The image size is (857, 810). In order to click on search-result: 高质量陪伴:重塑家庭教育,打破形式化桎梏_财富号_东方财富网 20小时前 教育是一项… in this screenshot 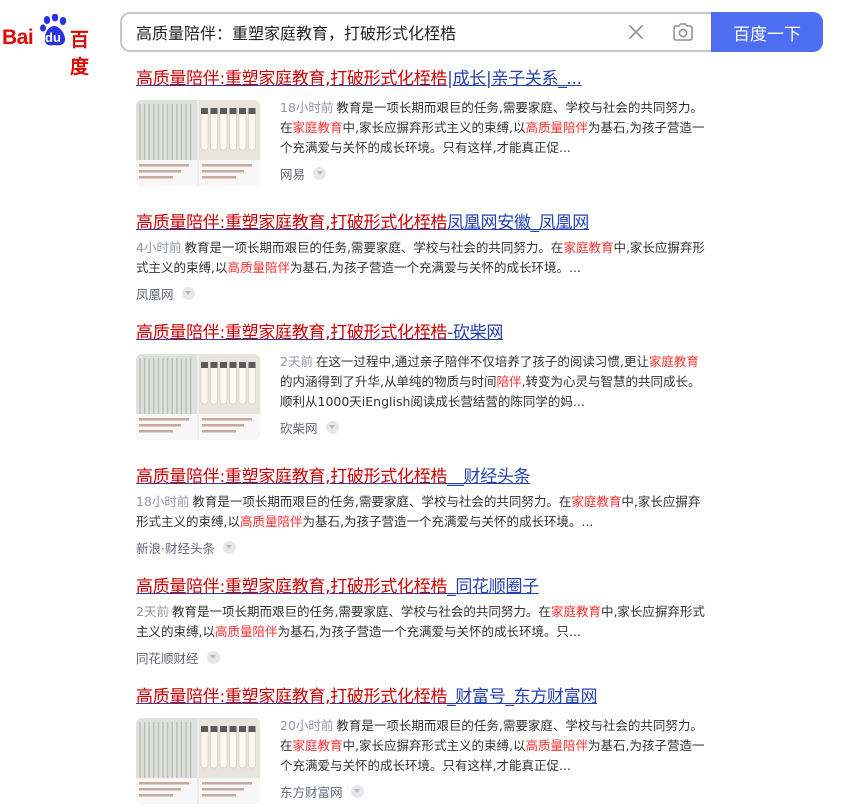, I will do `click(421, 744)`.